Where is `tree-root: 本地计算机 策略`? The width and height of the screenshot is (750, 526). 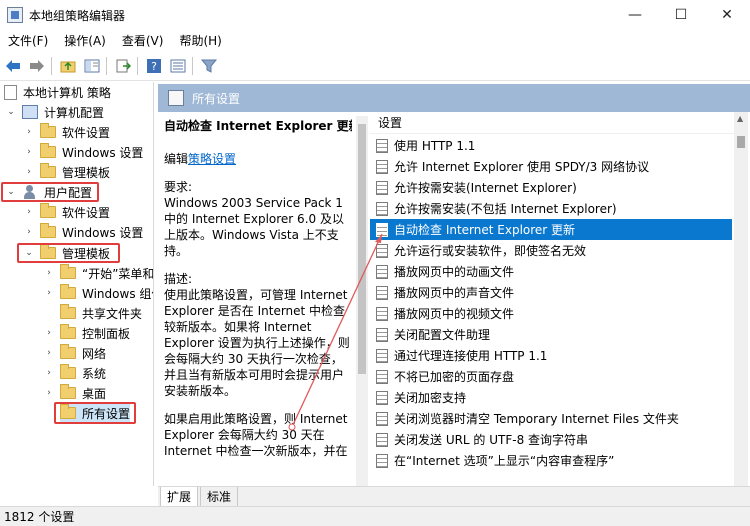
tree-root: 本地计算机 策略 is located at coordinates (57, 92).